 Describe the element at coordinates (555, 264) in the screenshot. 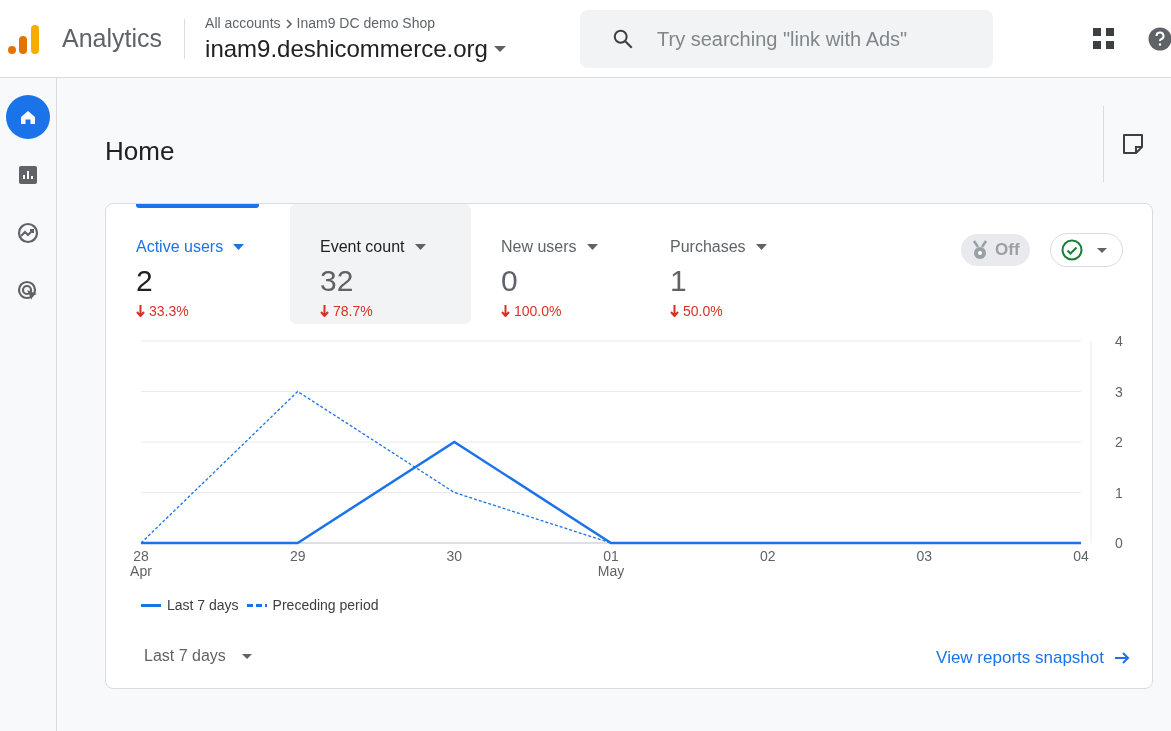

I see `metric-tab: New users 0 100.0%` at that location.